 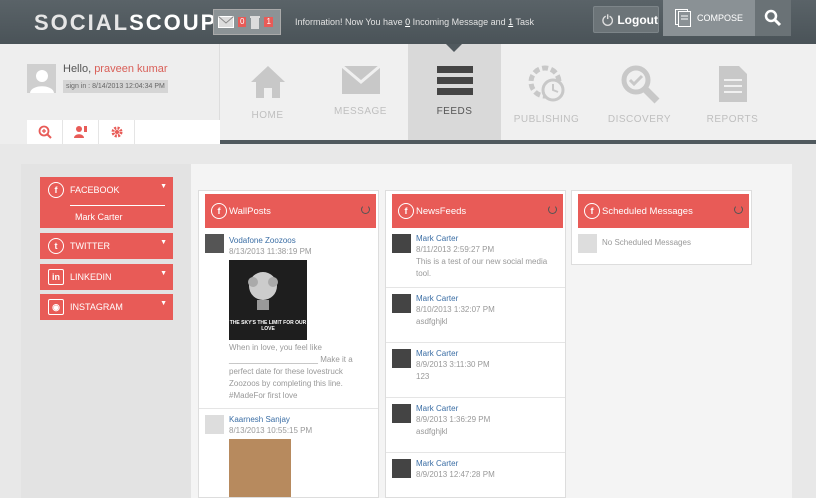 I want to click on user-manage-icon, so click(x=81, y=132).